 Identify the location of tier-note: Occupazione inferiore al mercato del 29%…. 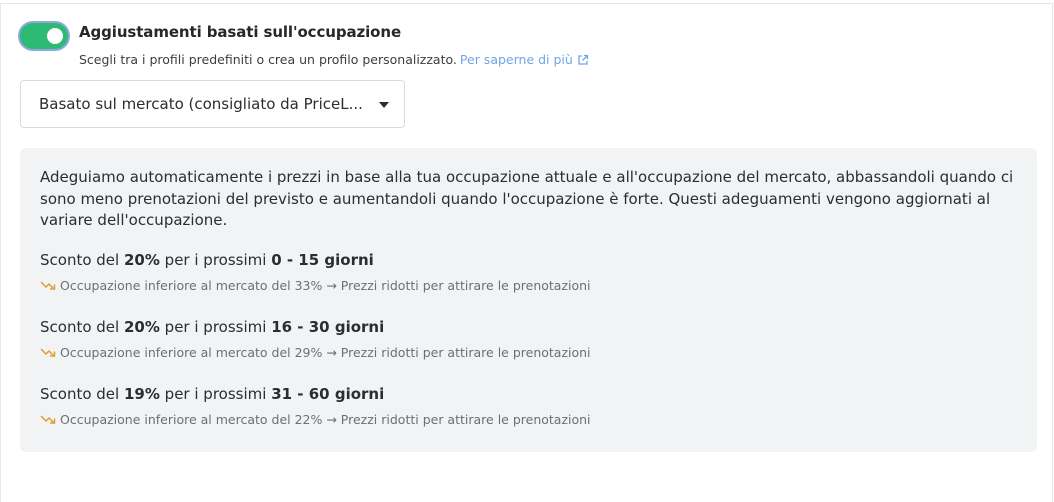
(315, 352).